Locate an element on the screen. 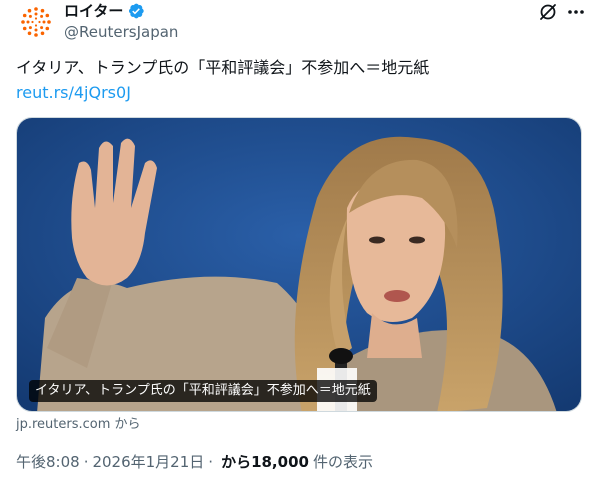 This screenshot has height=485, width=598. tweet-time: 午後8:08 is located at coordinates (48, 462).